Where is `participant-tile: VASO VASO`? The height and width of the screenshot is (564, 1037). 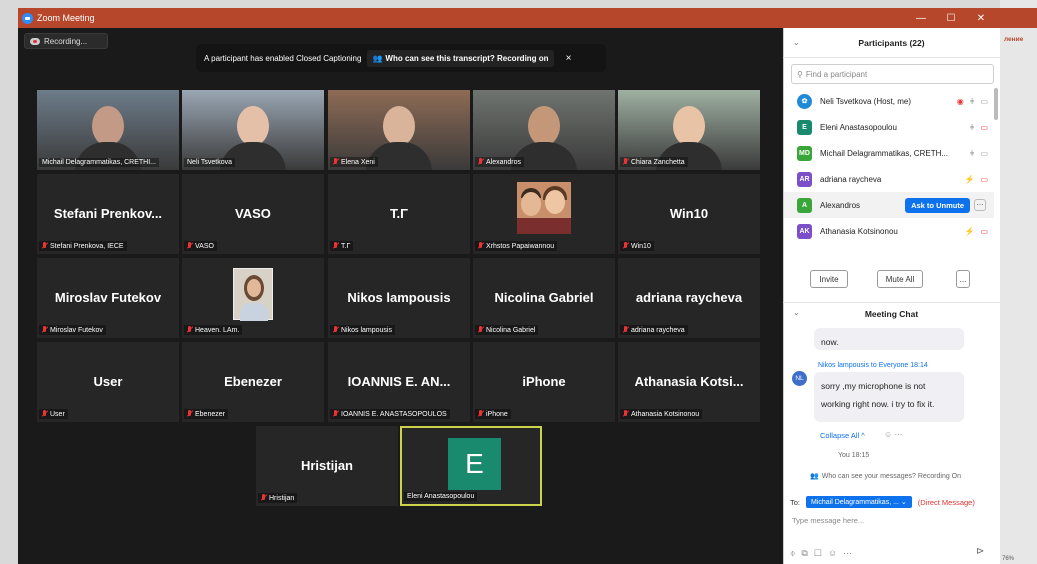
participant-tile: VASO VASO is located at coordinates (253, 214).